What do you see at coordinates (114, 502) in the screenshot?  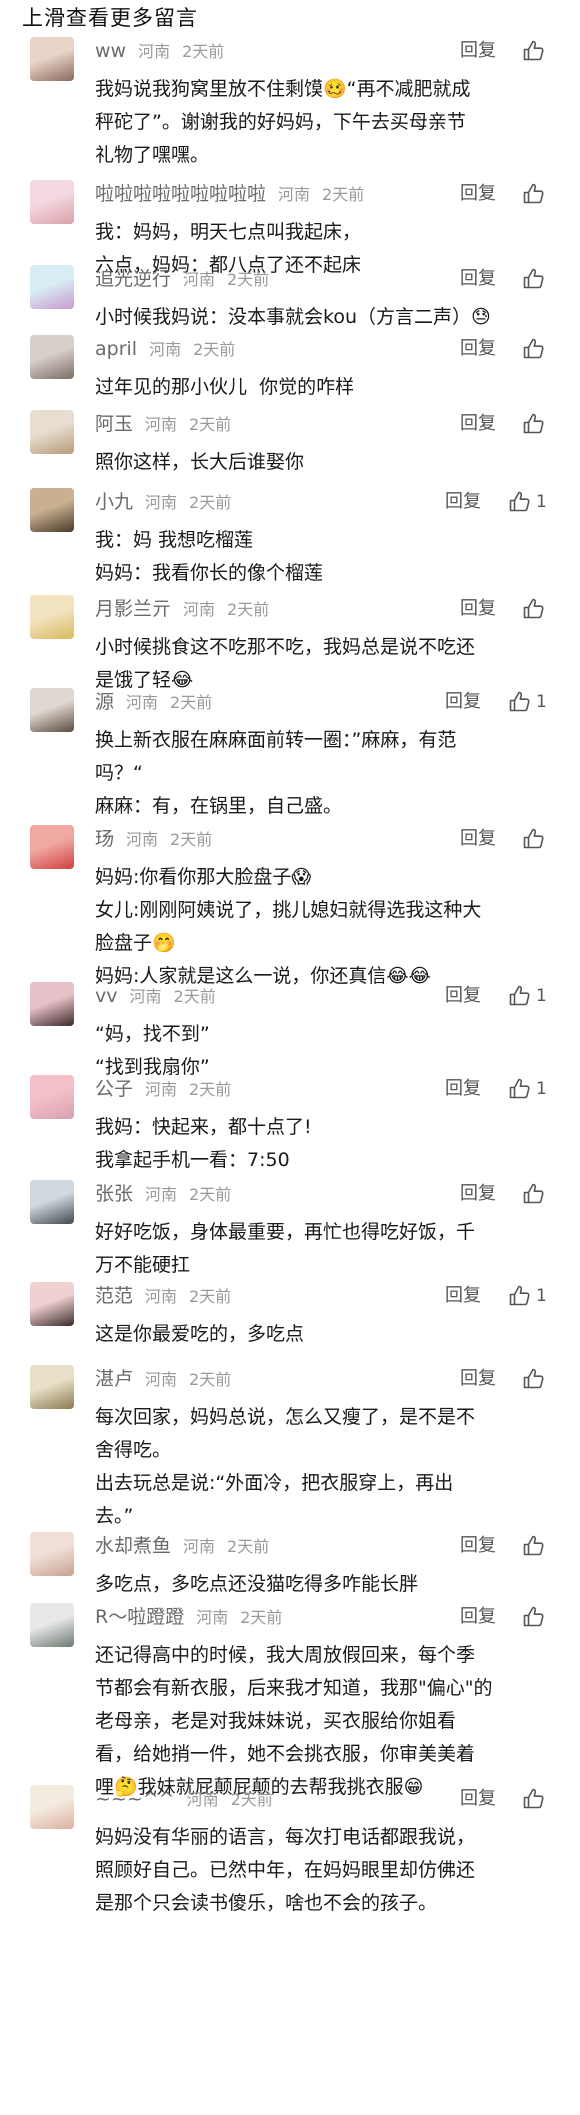 I see `nickname: 小九` at bounding box center [114, 502].